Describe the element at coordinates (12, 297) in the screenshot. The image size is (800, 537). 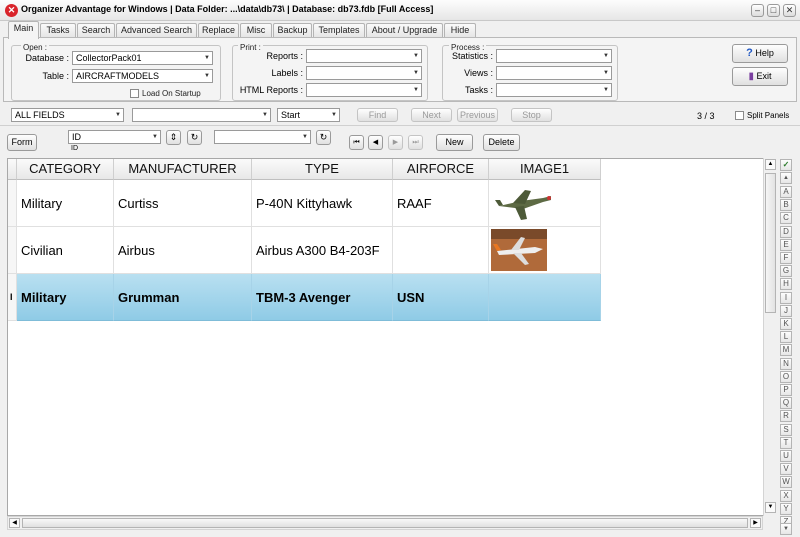
I see `current-row-indicator: I` at that location.